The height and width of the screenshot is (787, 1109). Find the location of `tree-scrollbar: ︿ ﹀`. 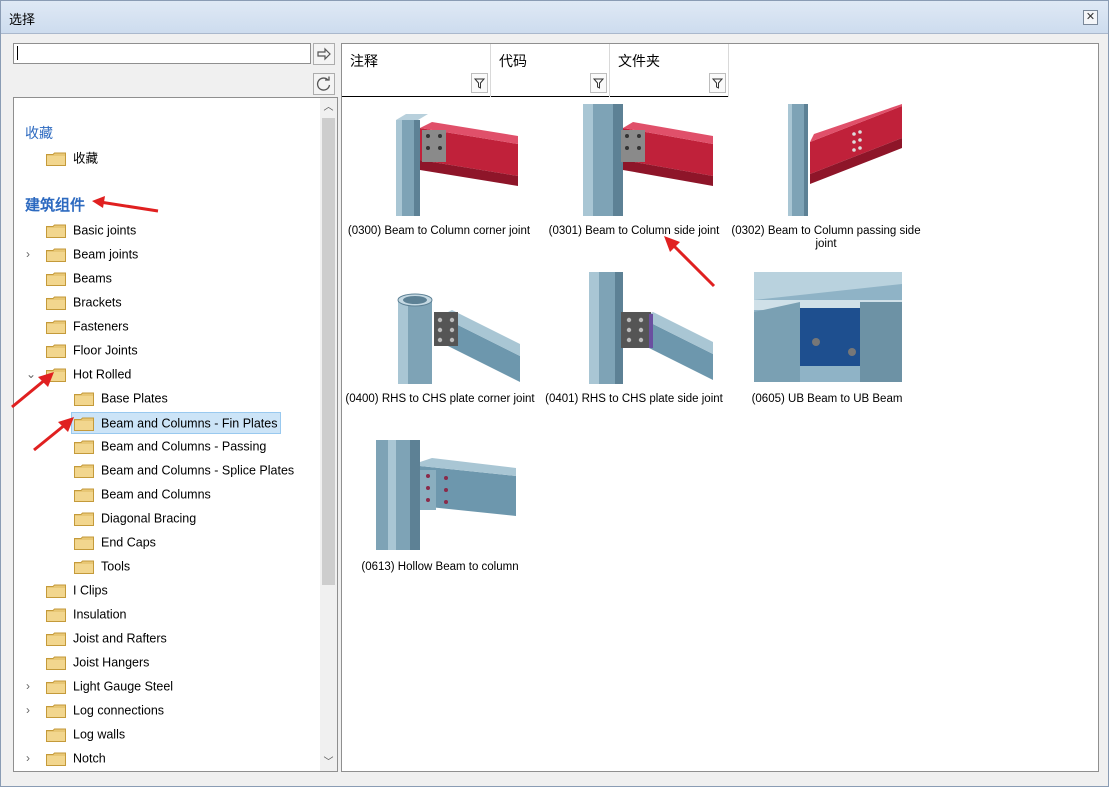

tree-scrollbar: ︿ ﹀ is located at coordinates (328, 434).